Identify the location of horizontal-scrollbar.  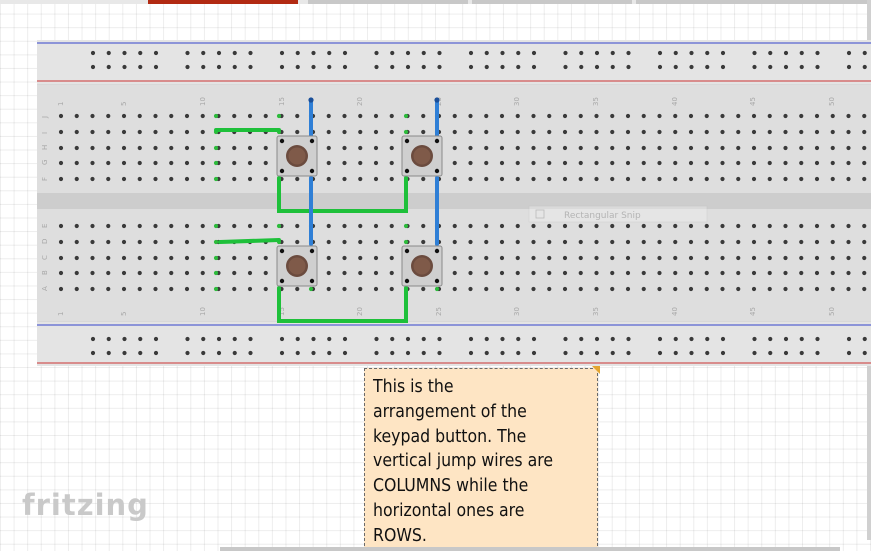
(530, 549).